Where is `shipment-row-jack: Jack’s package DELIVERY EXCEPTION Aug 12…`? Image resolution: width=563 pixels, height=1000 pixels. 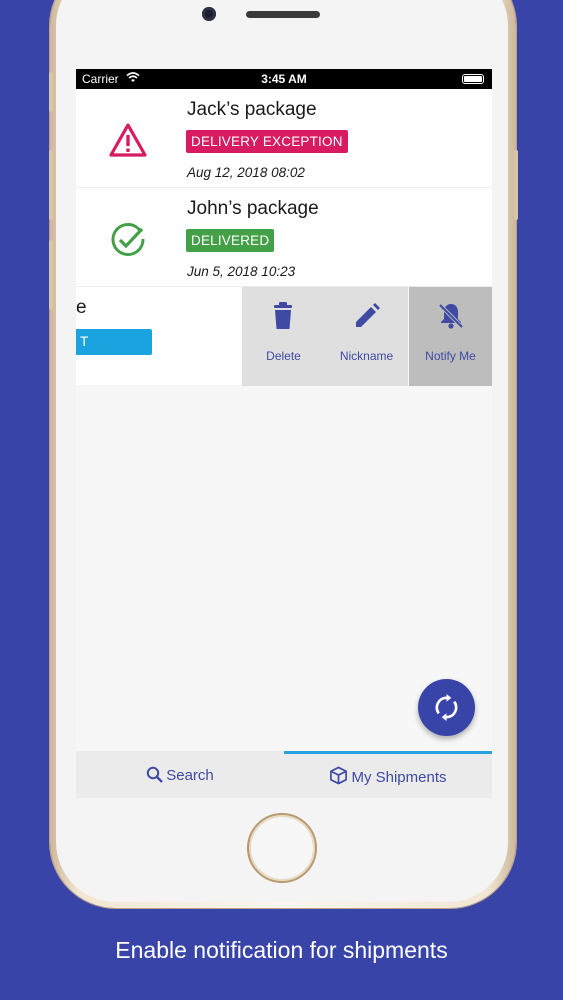
shipment-row-jack: Jack’s package DELIVERY EXCEPTION Aug 12… is located at coordinates (284, 138).